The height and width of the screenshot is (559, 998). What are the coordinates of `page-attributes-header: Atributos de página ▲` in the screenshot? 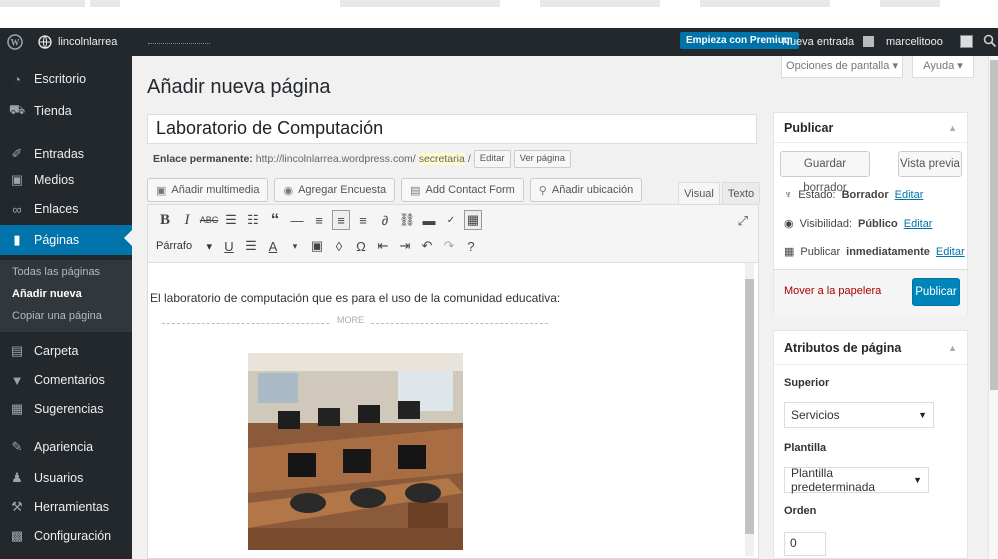 It's located at (870, 348).